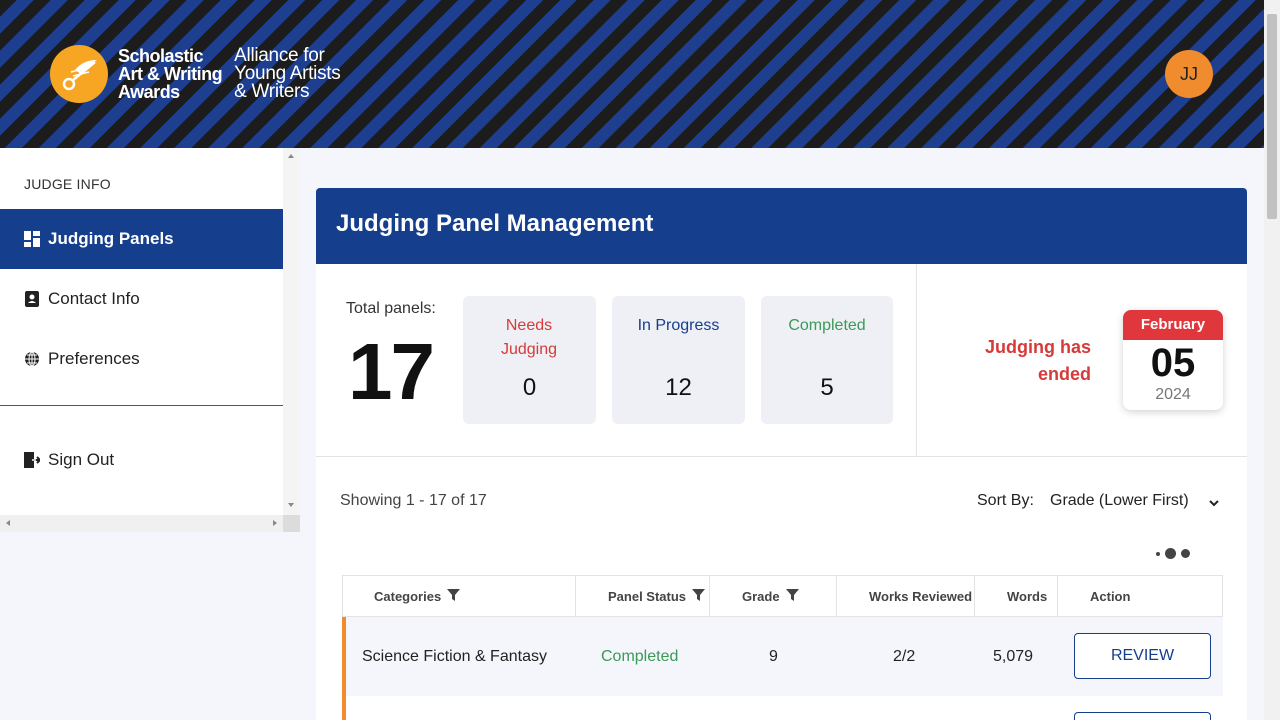  What do you see at coordinates (781, 226) in the screenshot?
I see `panel-management-header: Judging Panel Management` at bounding box center [781, 226].